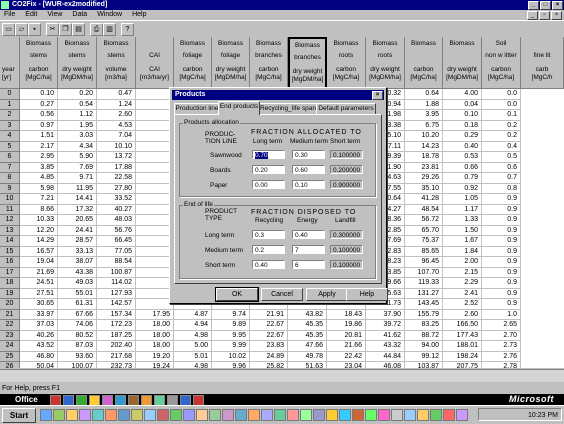  I want to click on table-cell: 187.25, so click(116, 335).